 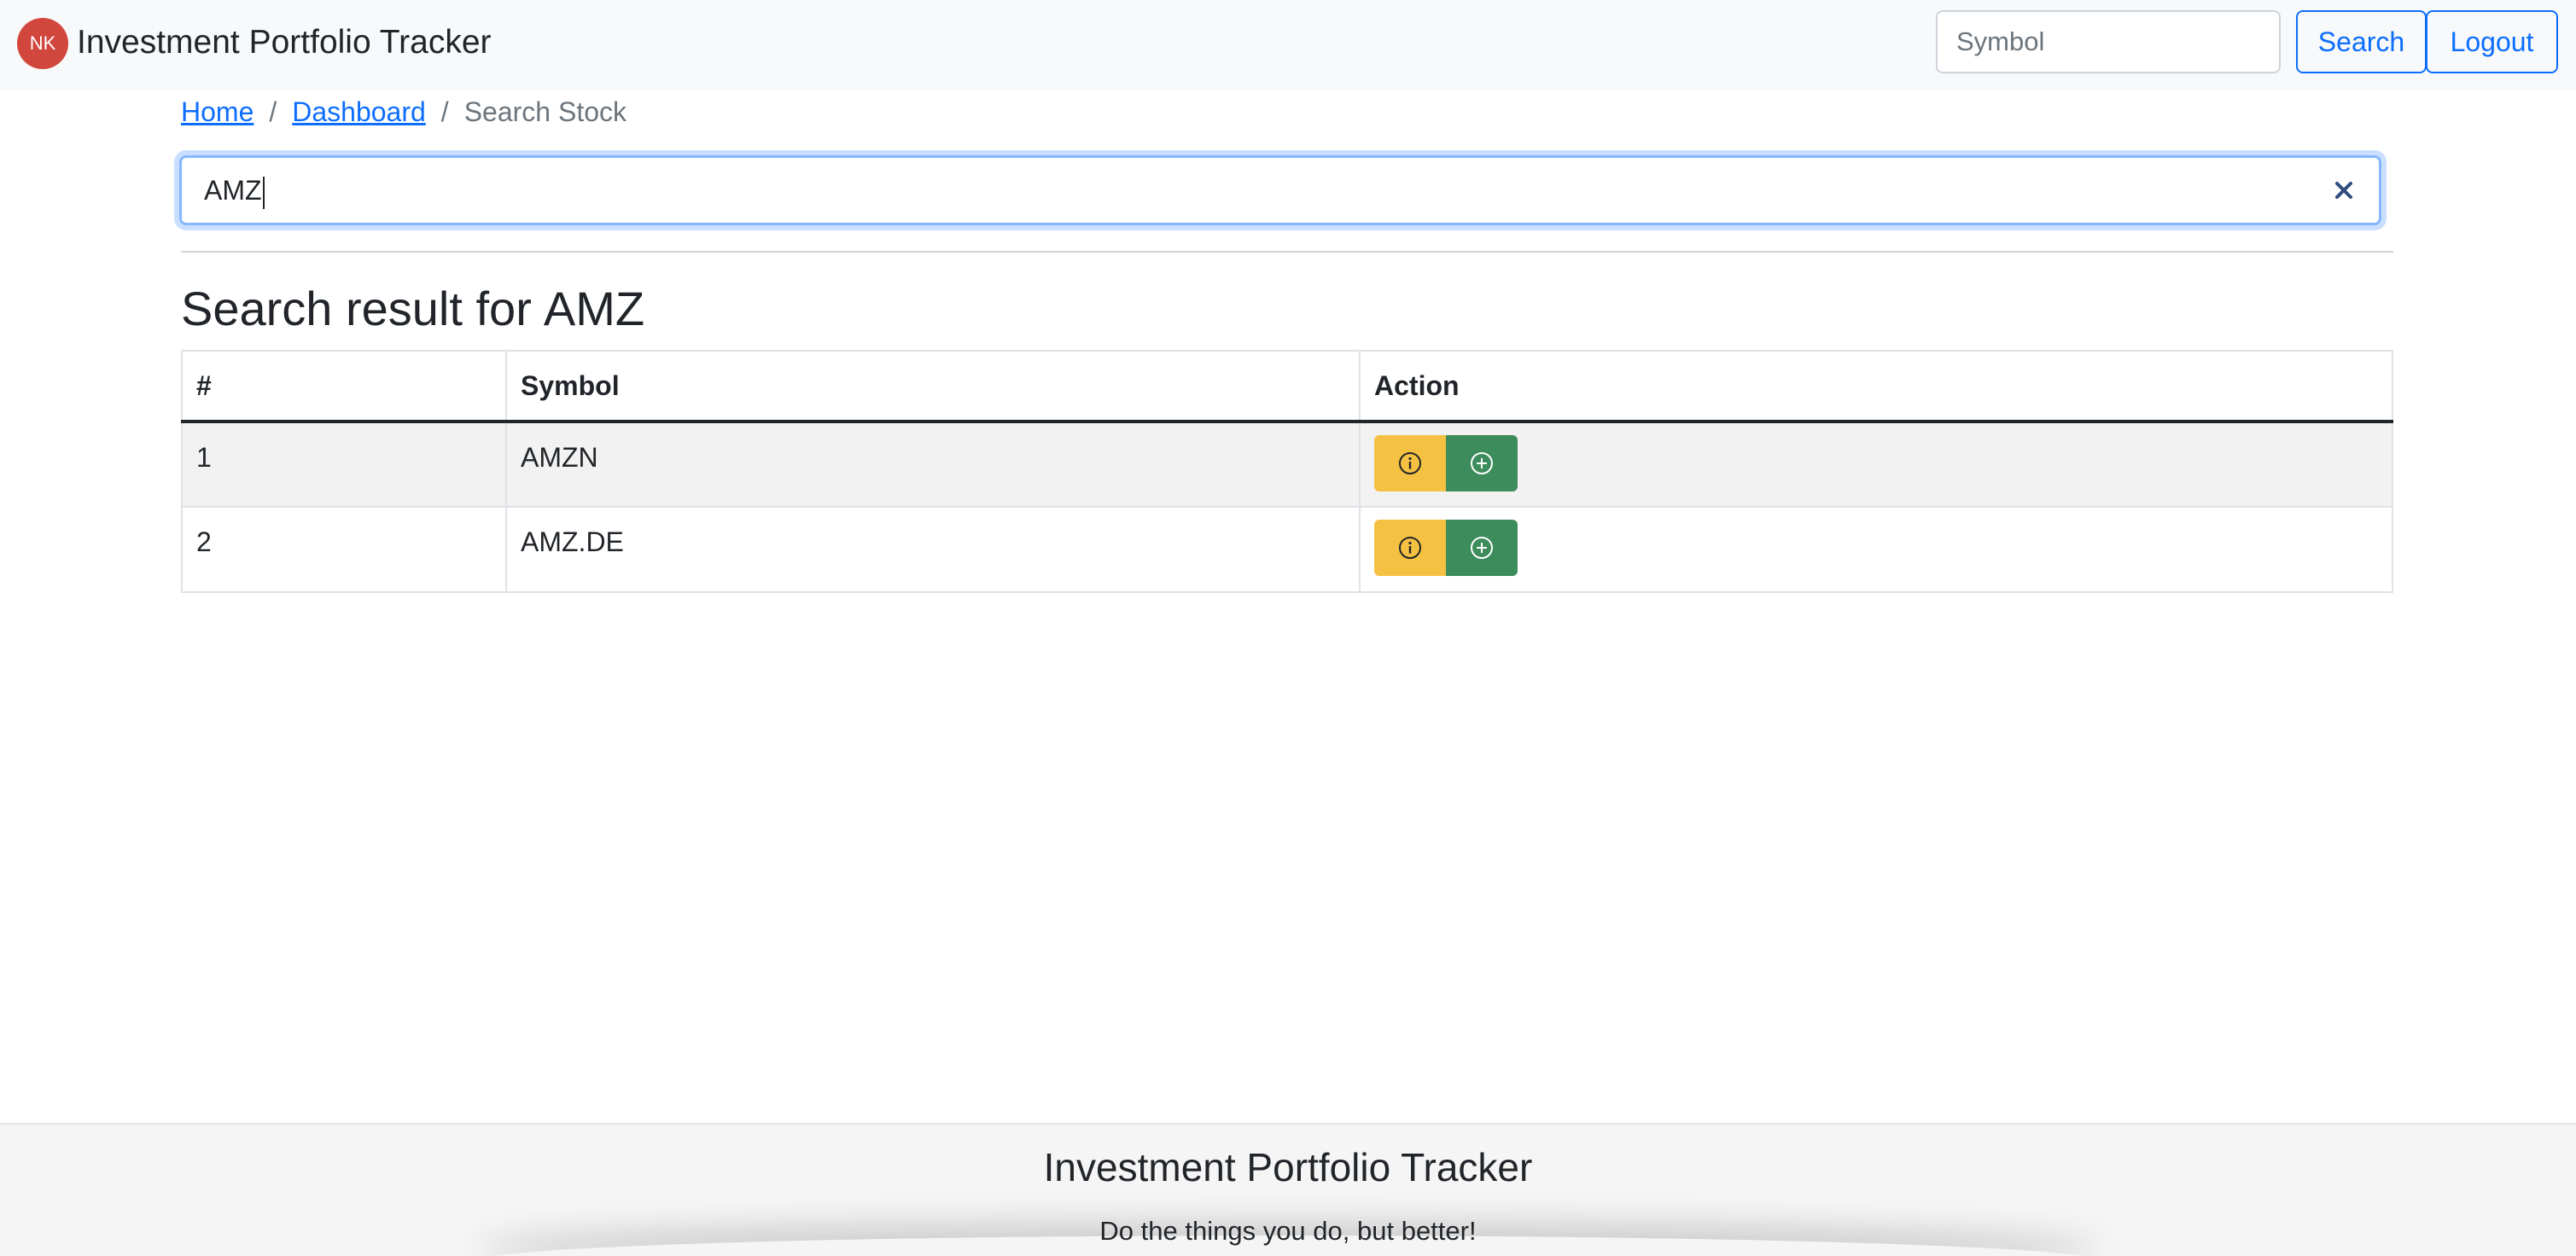 I want to click on breadcrumb: Home / Dashboard / Search Stock, so click(x=404, y=111).